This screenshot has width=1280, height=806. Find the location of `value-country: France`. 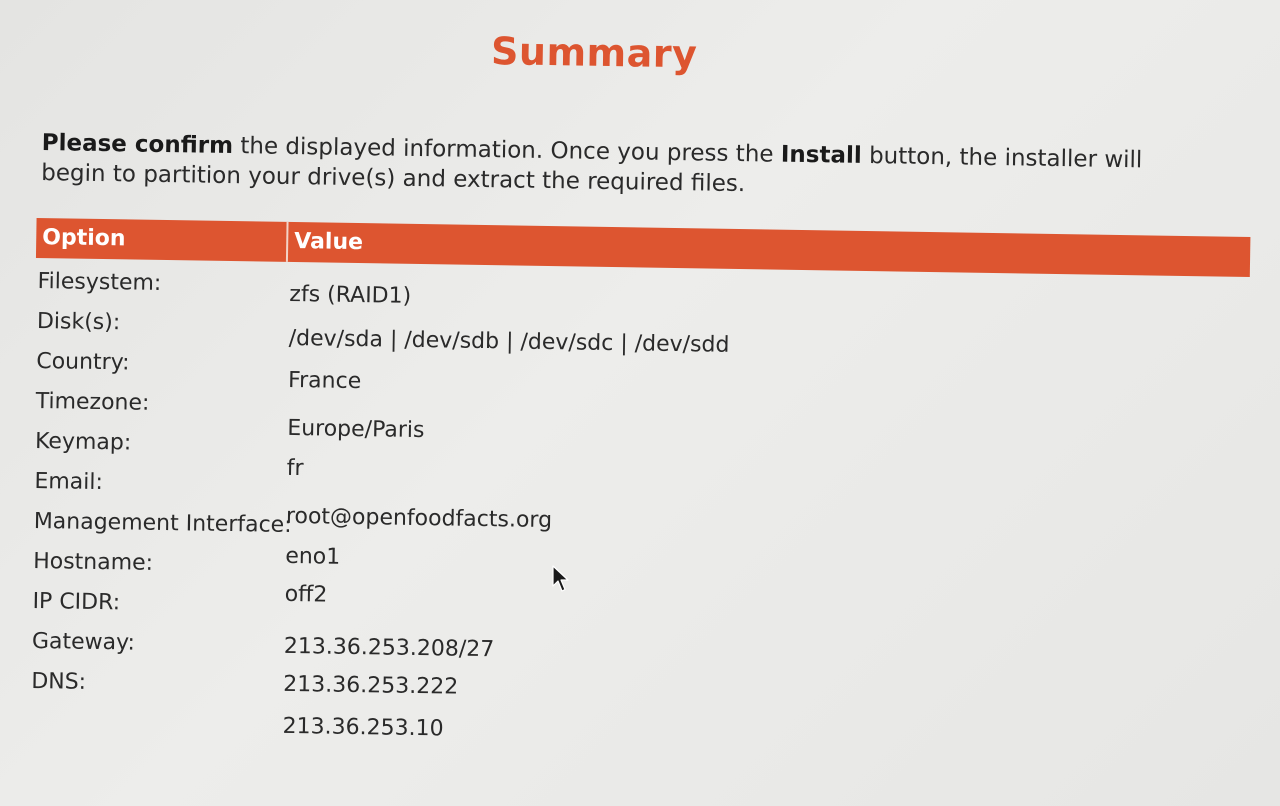

value-country: France is located at coordinates (324, 381).